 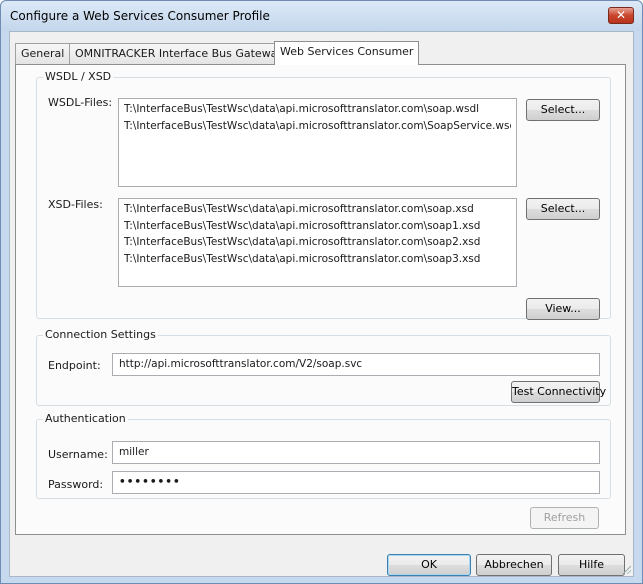 I want to click on connection-settings-group-label: Connection Settings, so click(x=100, y=334).